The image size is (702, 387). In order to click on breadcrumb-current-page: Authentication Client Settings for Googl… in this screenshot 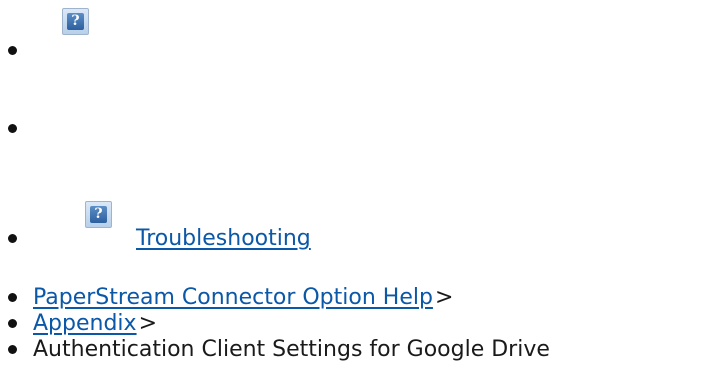, I will do `click(291, 349)`.